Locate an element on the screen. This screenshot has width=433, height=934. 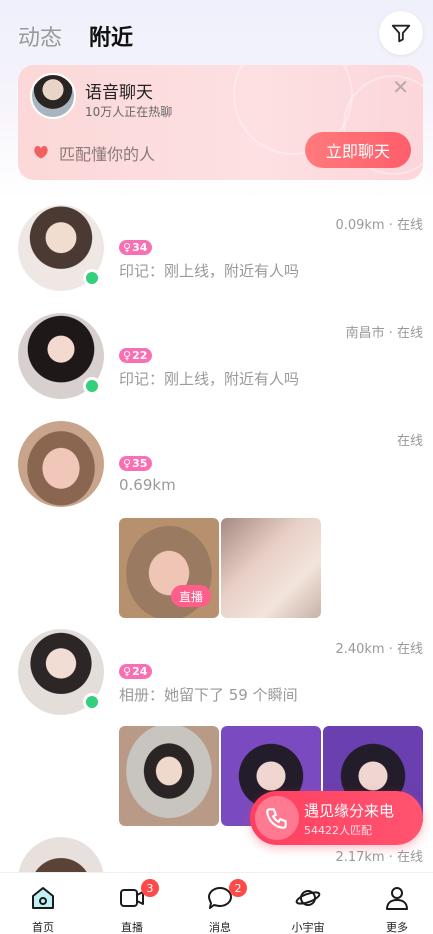
nav-live: 3 直播 is located at coordinates (132, 903).